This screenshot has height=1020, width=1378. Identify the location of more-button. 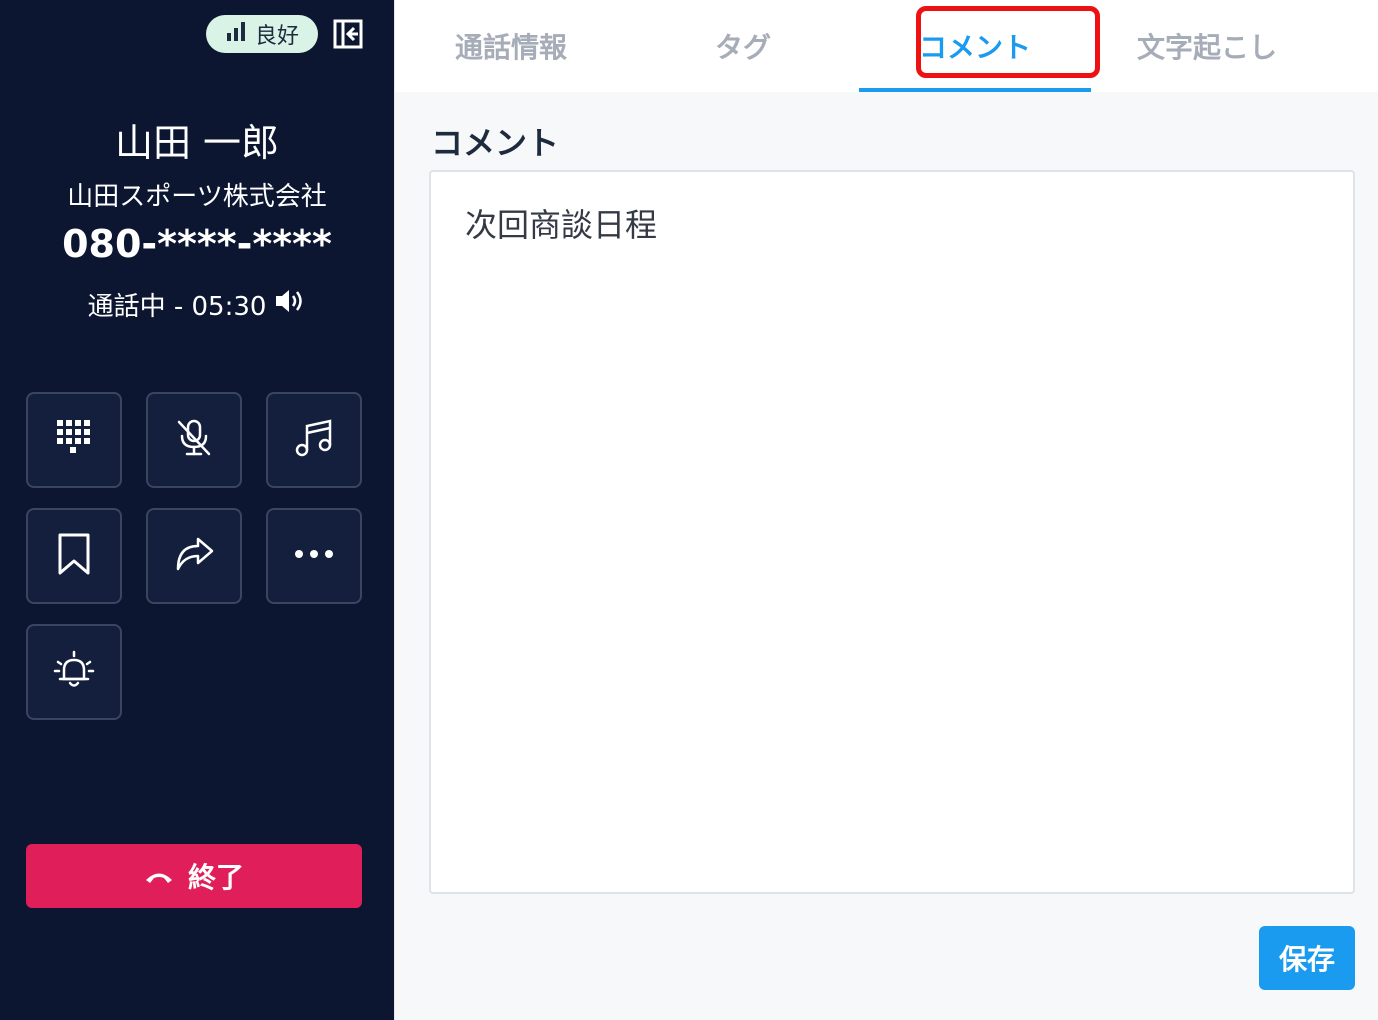
(314, 556).